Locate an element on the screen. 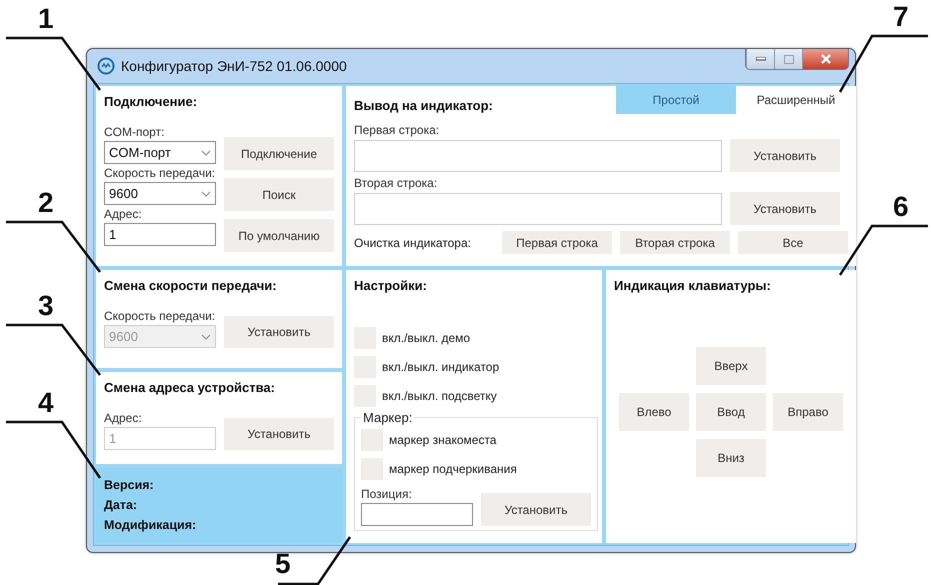 Image resolution: width=931 pixels, height=585 pixels. clear-button: Первая строка is located at coordinates (557, 242).